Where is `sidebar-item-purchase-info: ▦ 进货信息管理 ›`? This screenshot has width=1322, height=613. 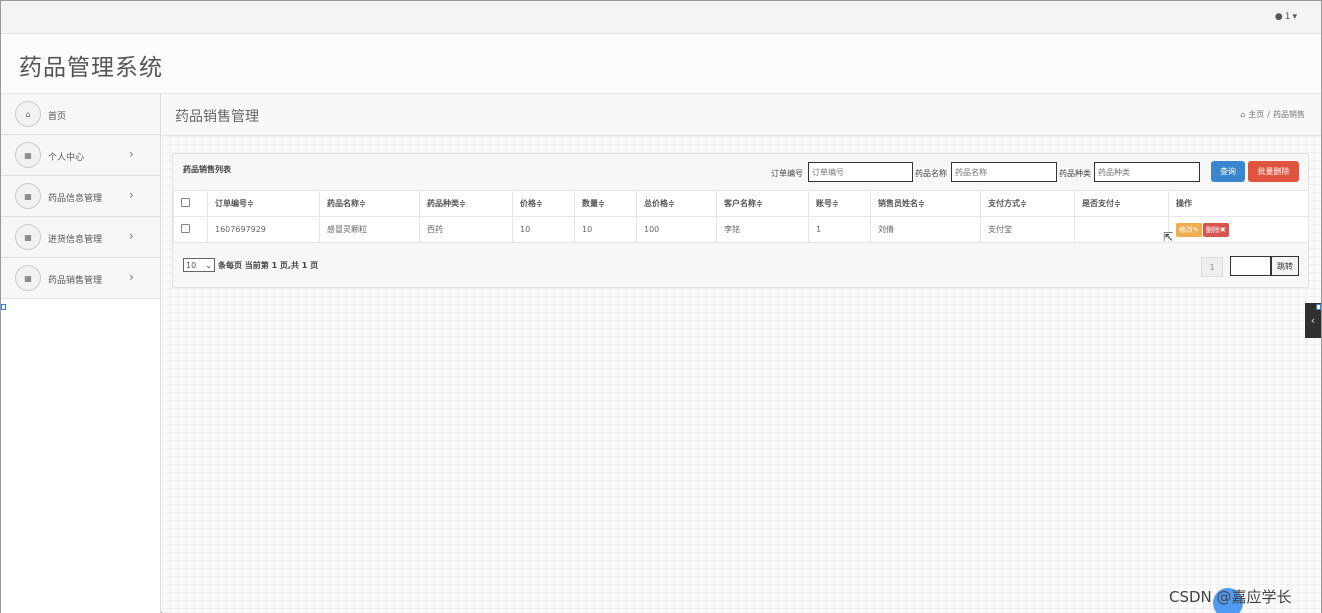 sidebar-item-purchase-info: ▦ 进货信息管理 › is located at coordinates (80, 237).